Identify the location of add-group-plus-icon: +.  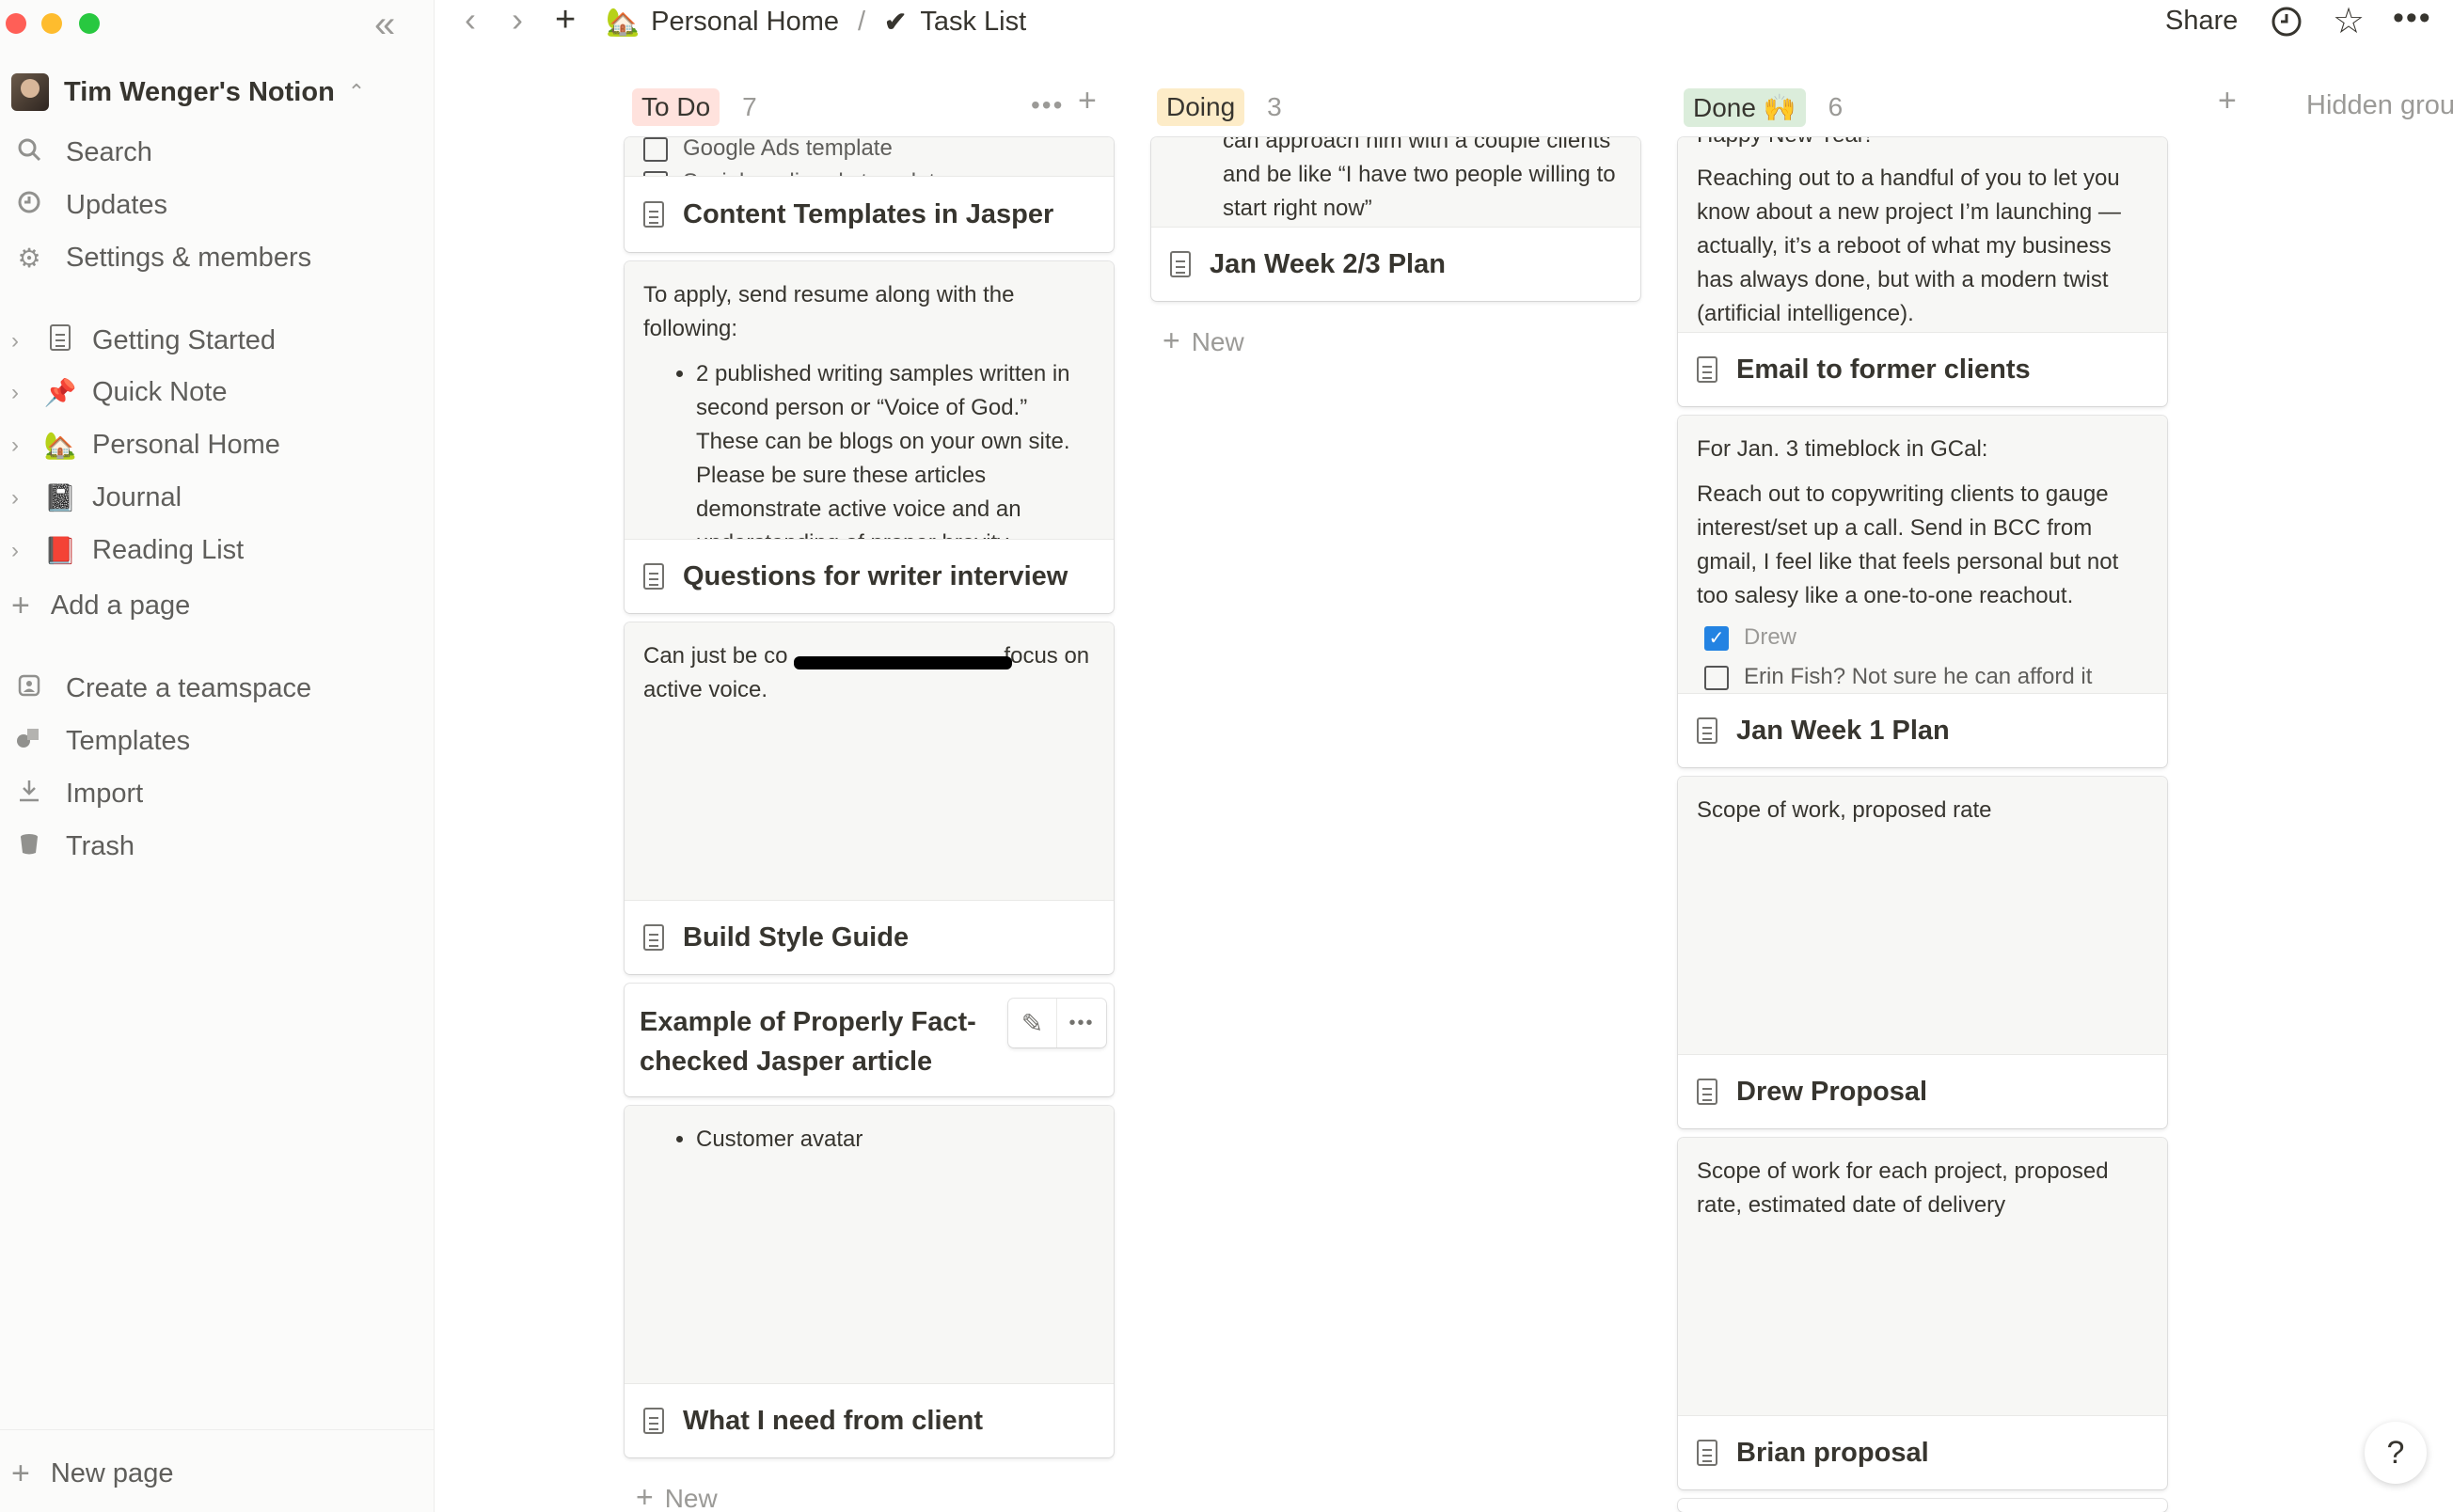
(2227, 101).